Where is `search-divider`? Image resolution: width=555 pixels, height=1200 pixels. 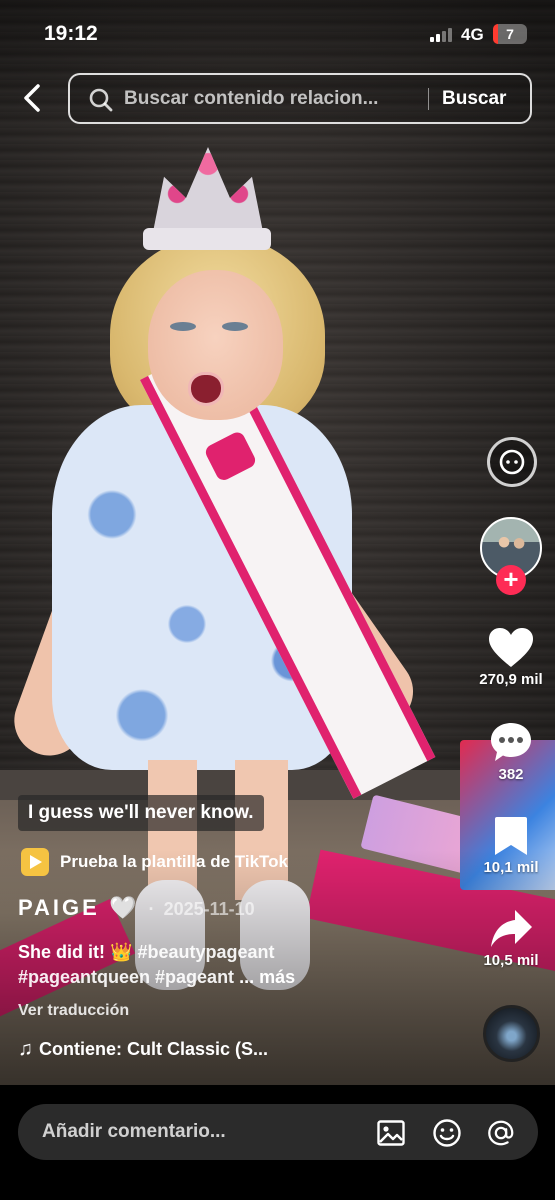 search-divider is located at coordinates (428, 99).